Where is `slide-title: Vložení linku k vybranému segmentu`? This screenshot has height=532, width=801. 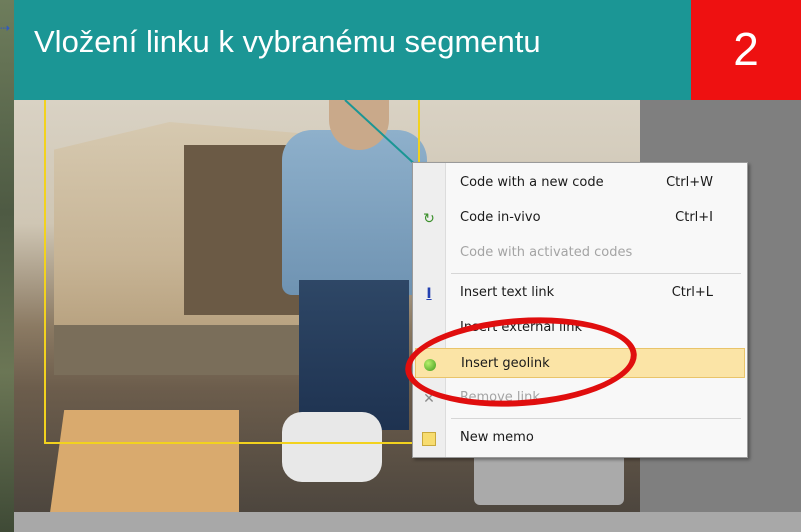 slide-title: Vložení linku k vybranému segmentu is located at coordinates (287, 41).